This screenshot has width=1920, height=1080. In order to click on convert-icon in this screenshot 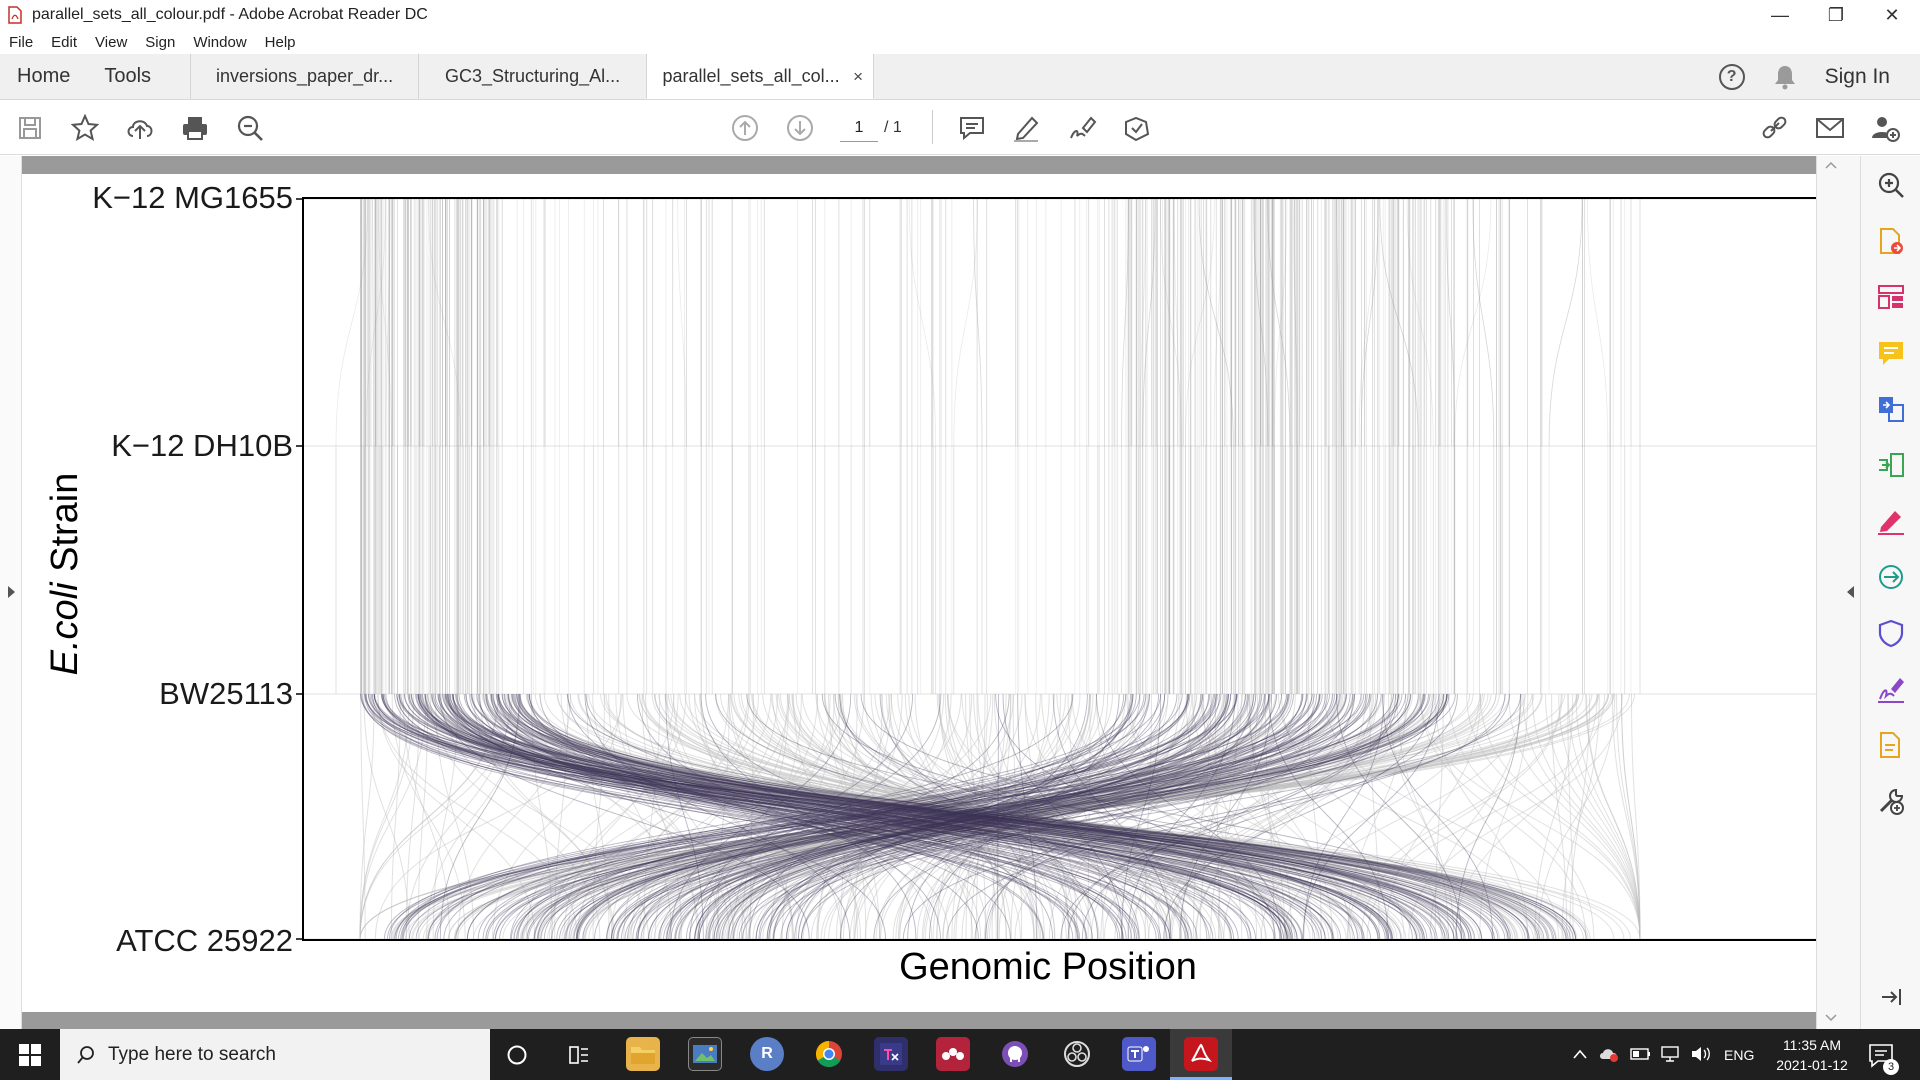, I will do `click(1891, 409)`.